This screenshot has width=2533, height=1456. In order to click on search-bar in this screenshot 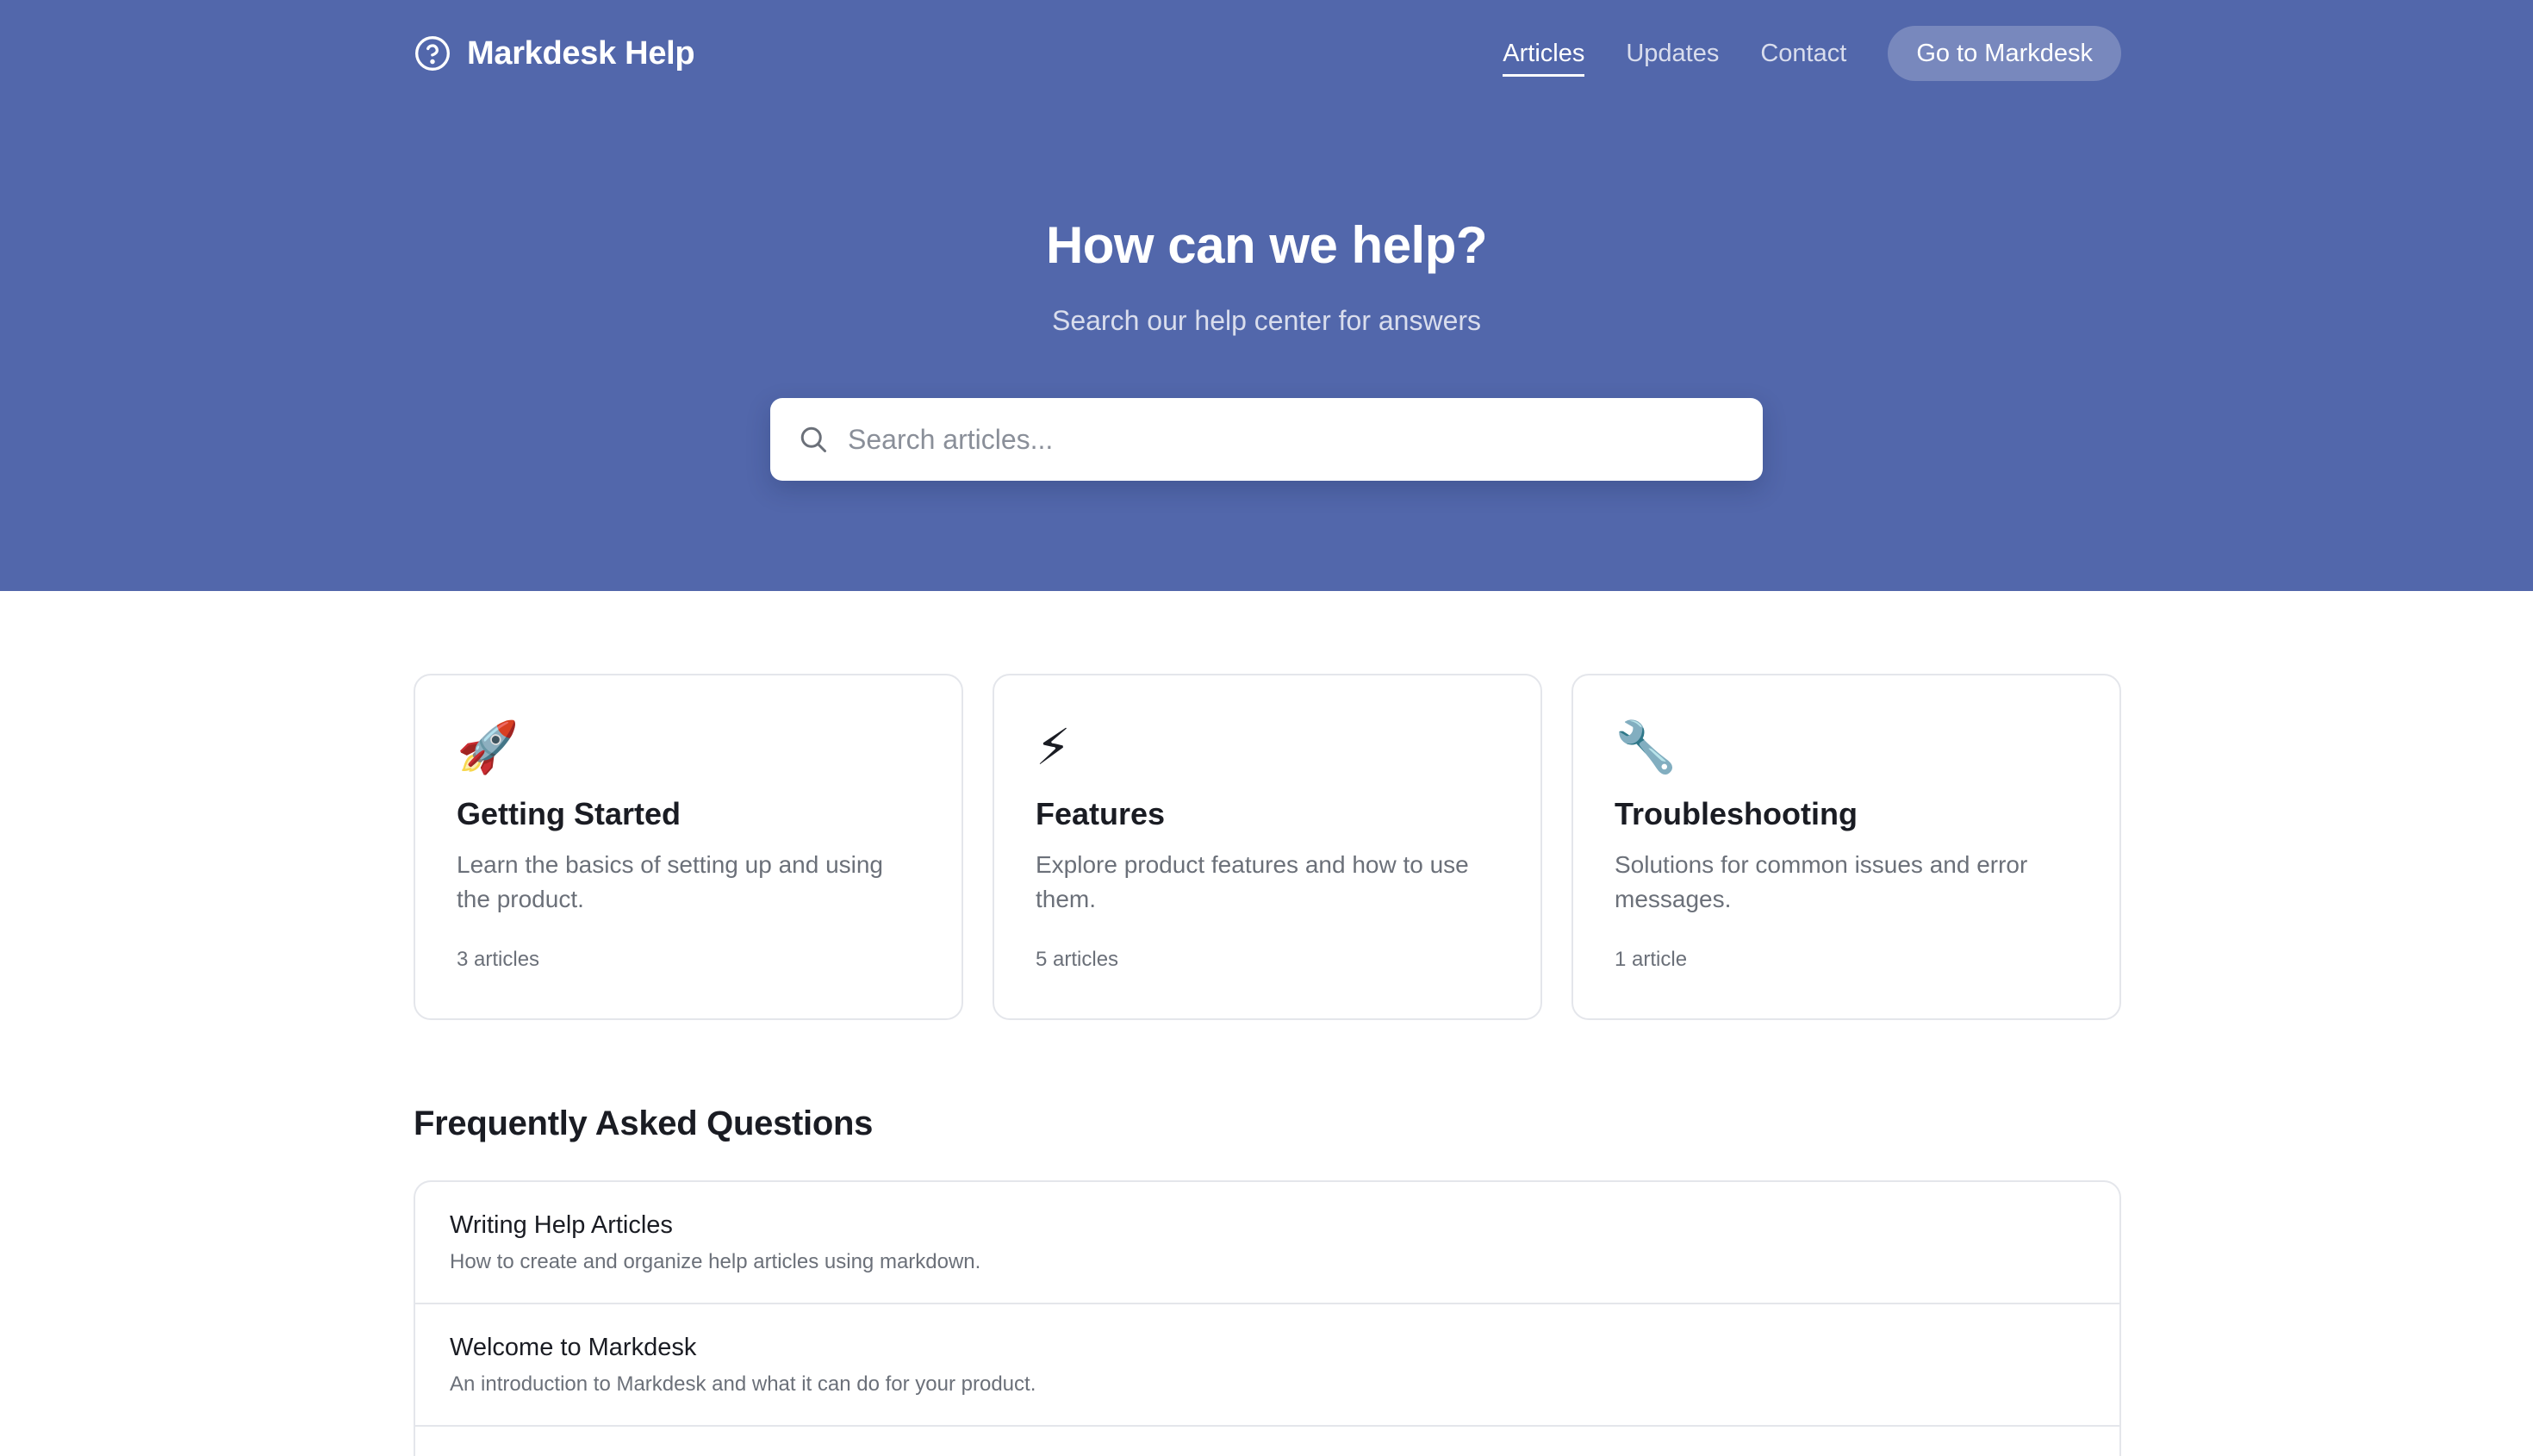, I will do `click(1266, 440)`.